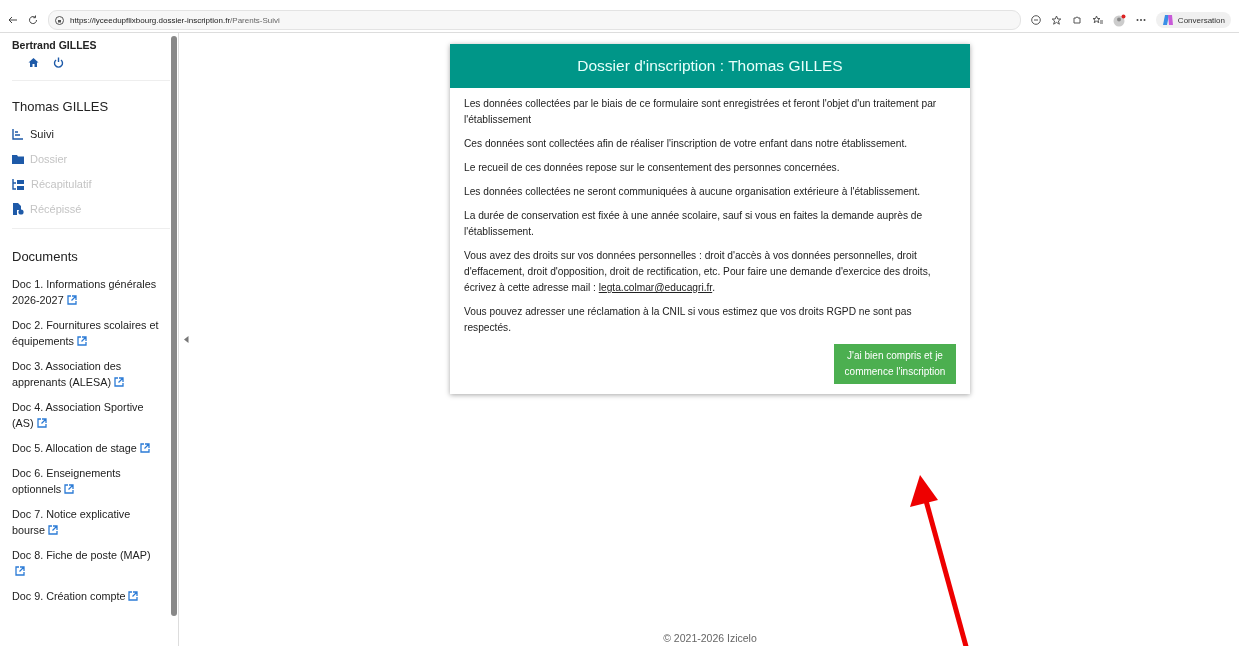 This screenshot has height=646, width=1239. I want to click on document-link: Doc 8. Fiche de poste (MAP), so click(91, 563).